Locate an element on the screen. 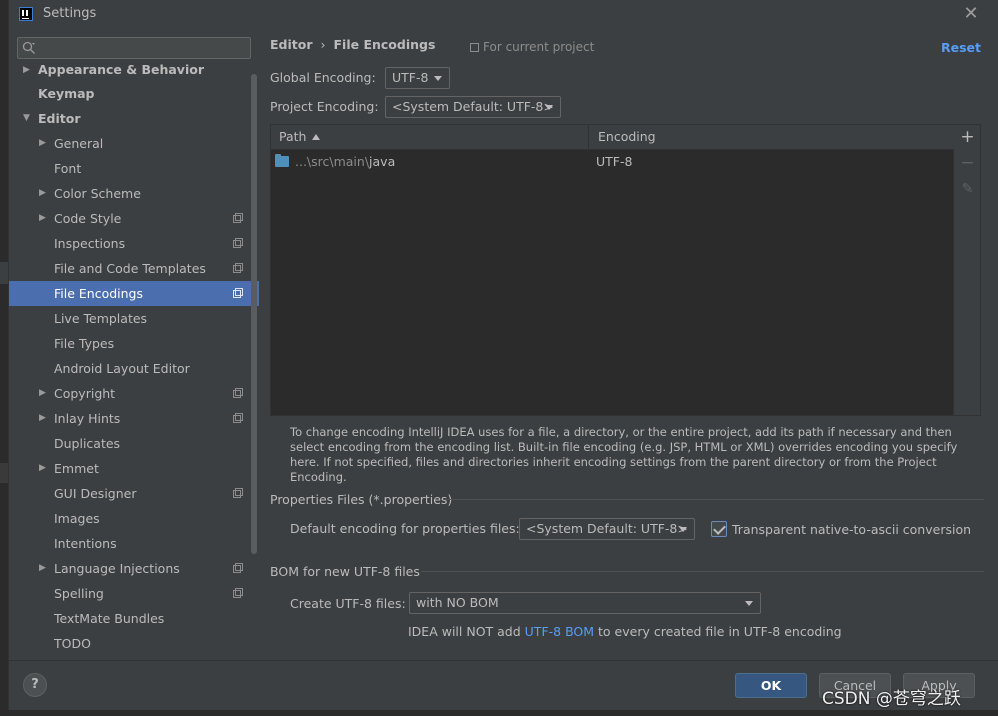  sidebar-item-label: Language Injections is located at coordinates (117, 568).